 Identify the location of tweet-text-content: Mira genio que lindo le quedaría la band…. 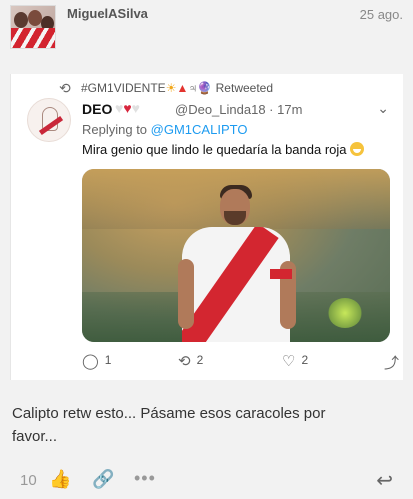
(214, 149).